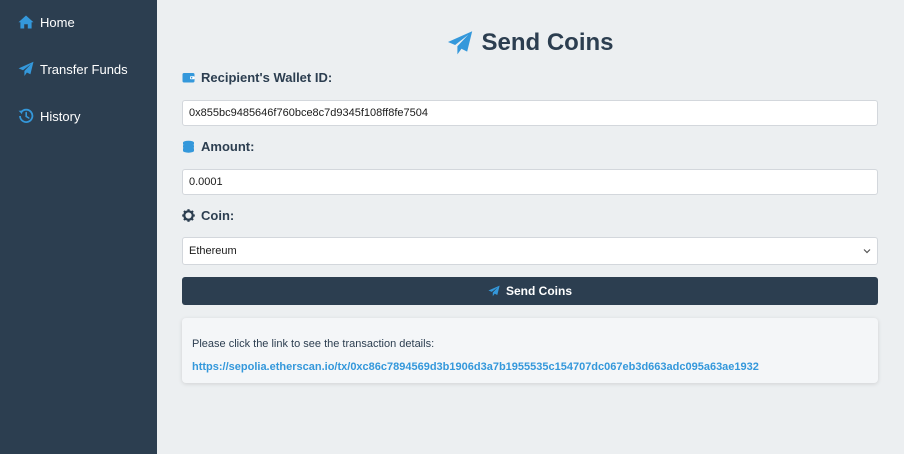  What do you see at coordinates (530, 113) in the screenshot?
I see `recipient-wallet-input` at bounding box center [530, 113].